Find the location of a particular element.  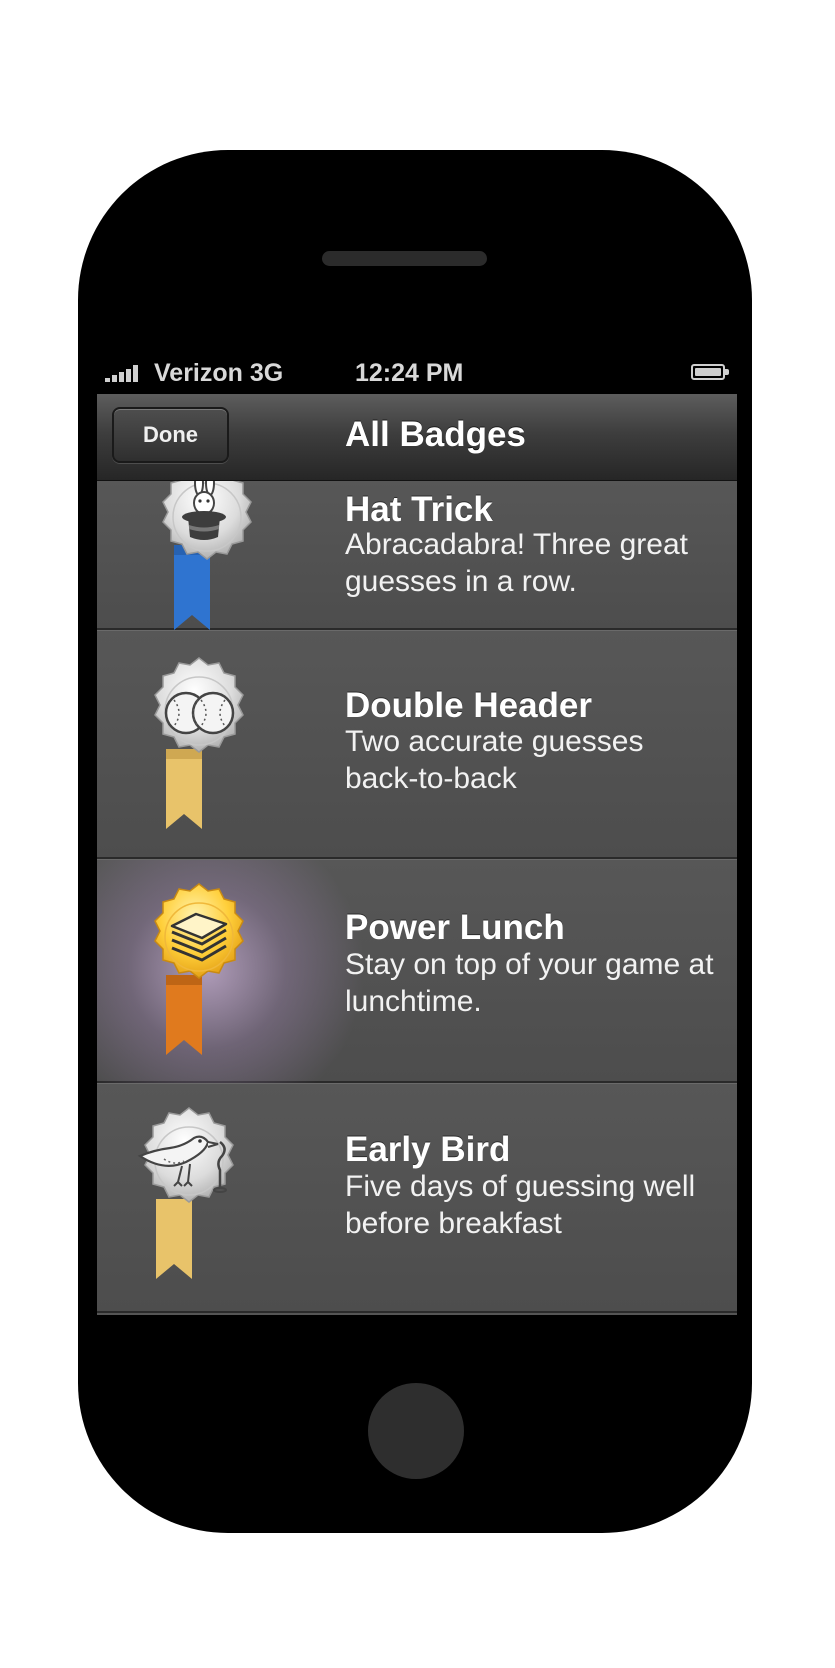

magic-hat-rabbit-icon is located at coordinates (207, 547).